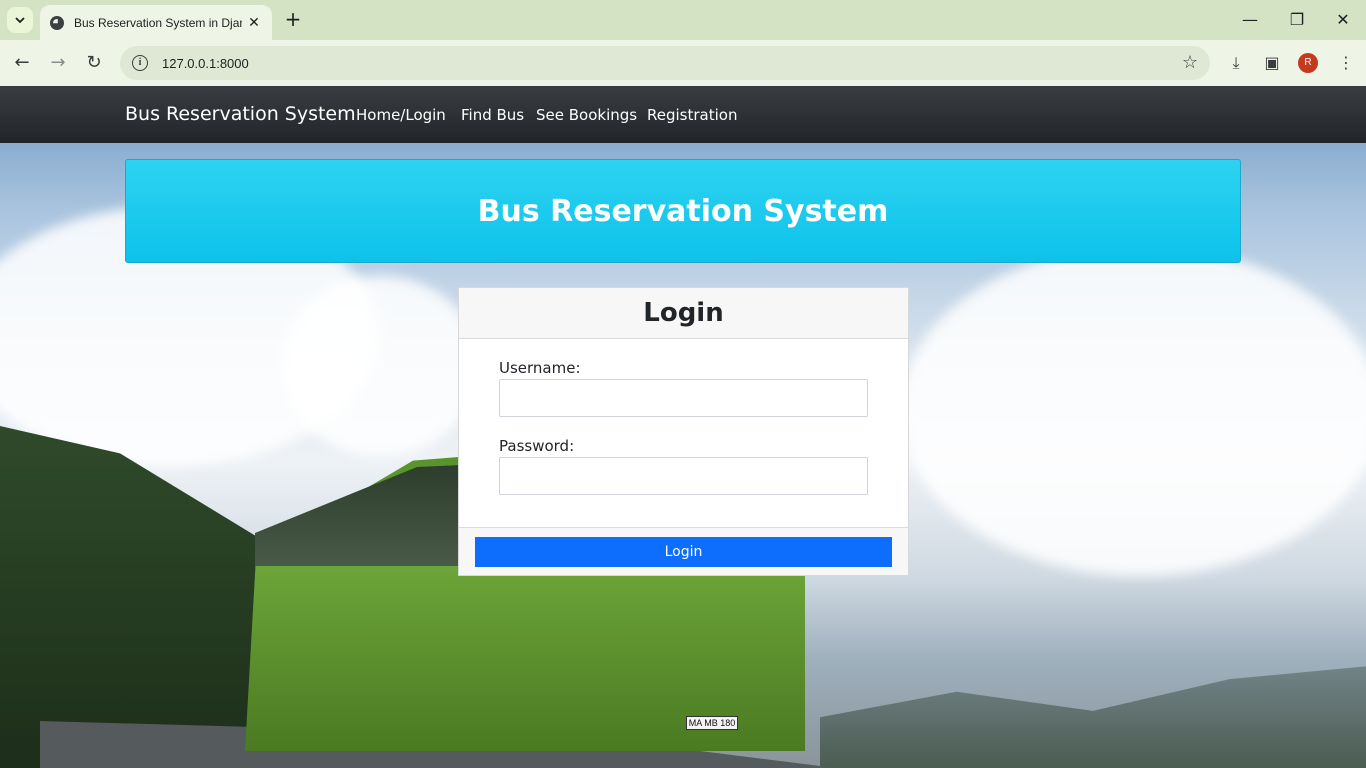  Describe the element at coordinates (94, 63) in the screenshot. I see `reload-icon: ↻` at that location.